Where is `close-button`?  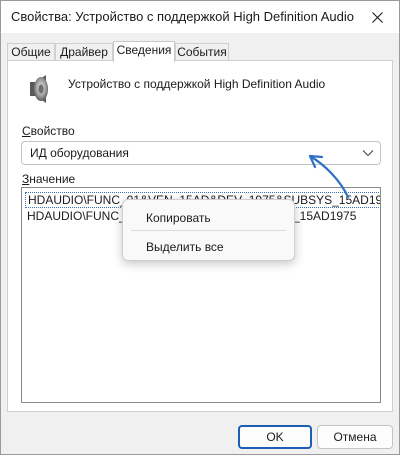
close-button is located at coordinates (377, 17).